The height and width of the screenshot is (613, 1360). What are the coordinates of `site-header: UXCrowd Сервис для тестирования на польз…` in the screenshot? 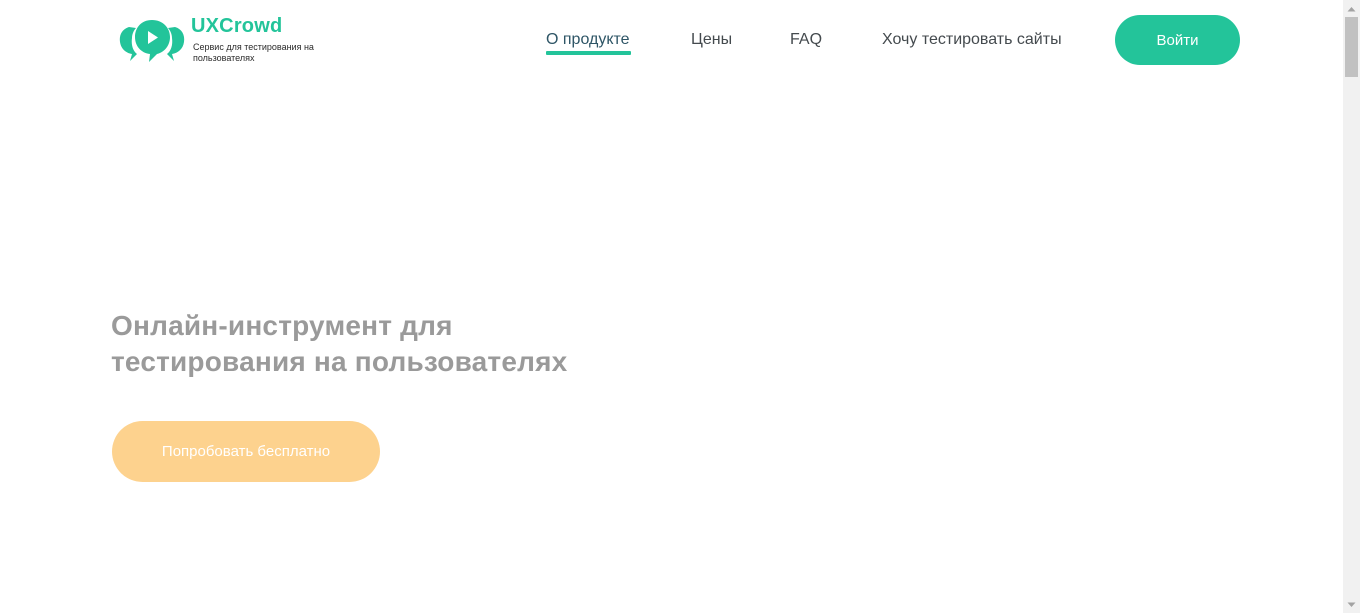 It's located at (671, 41).